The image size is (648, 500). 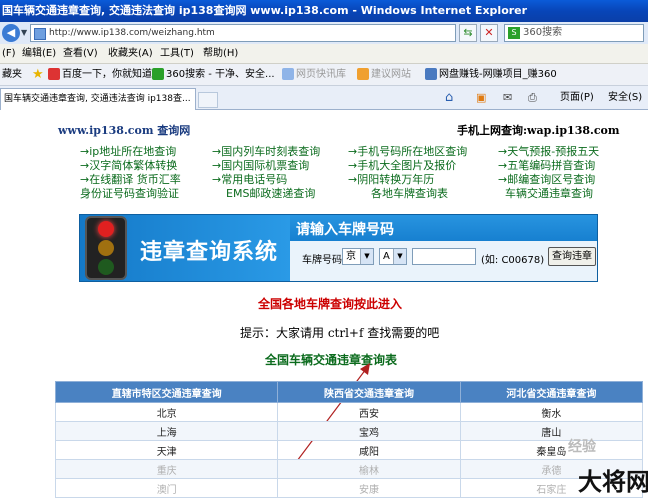 I want to click on header-hebei: 河北省交通违章查询, so click(x=551, y=392).